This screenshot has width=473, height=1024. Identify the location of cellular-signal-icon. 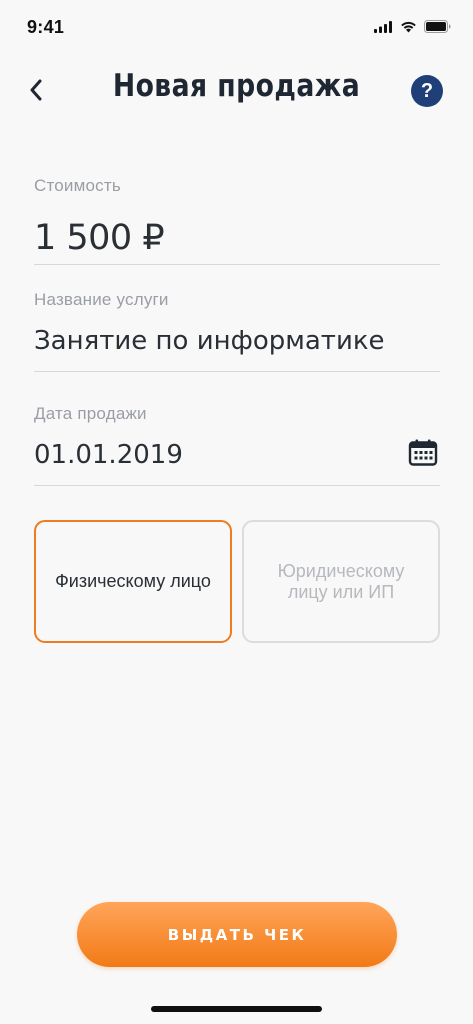
(383, 26).